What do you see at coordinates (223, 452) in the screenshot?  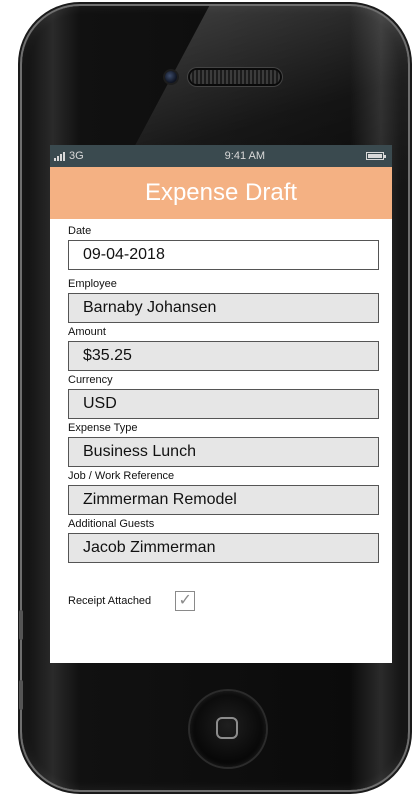 I see `expense-type-field: Business Lunch` at bounding box center [223, 452].